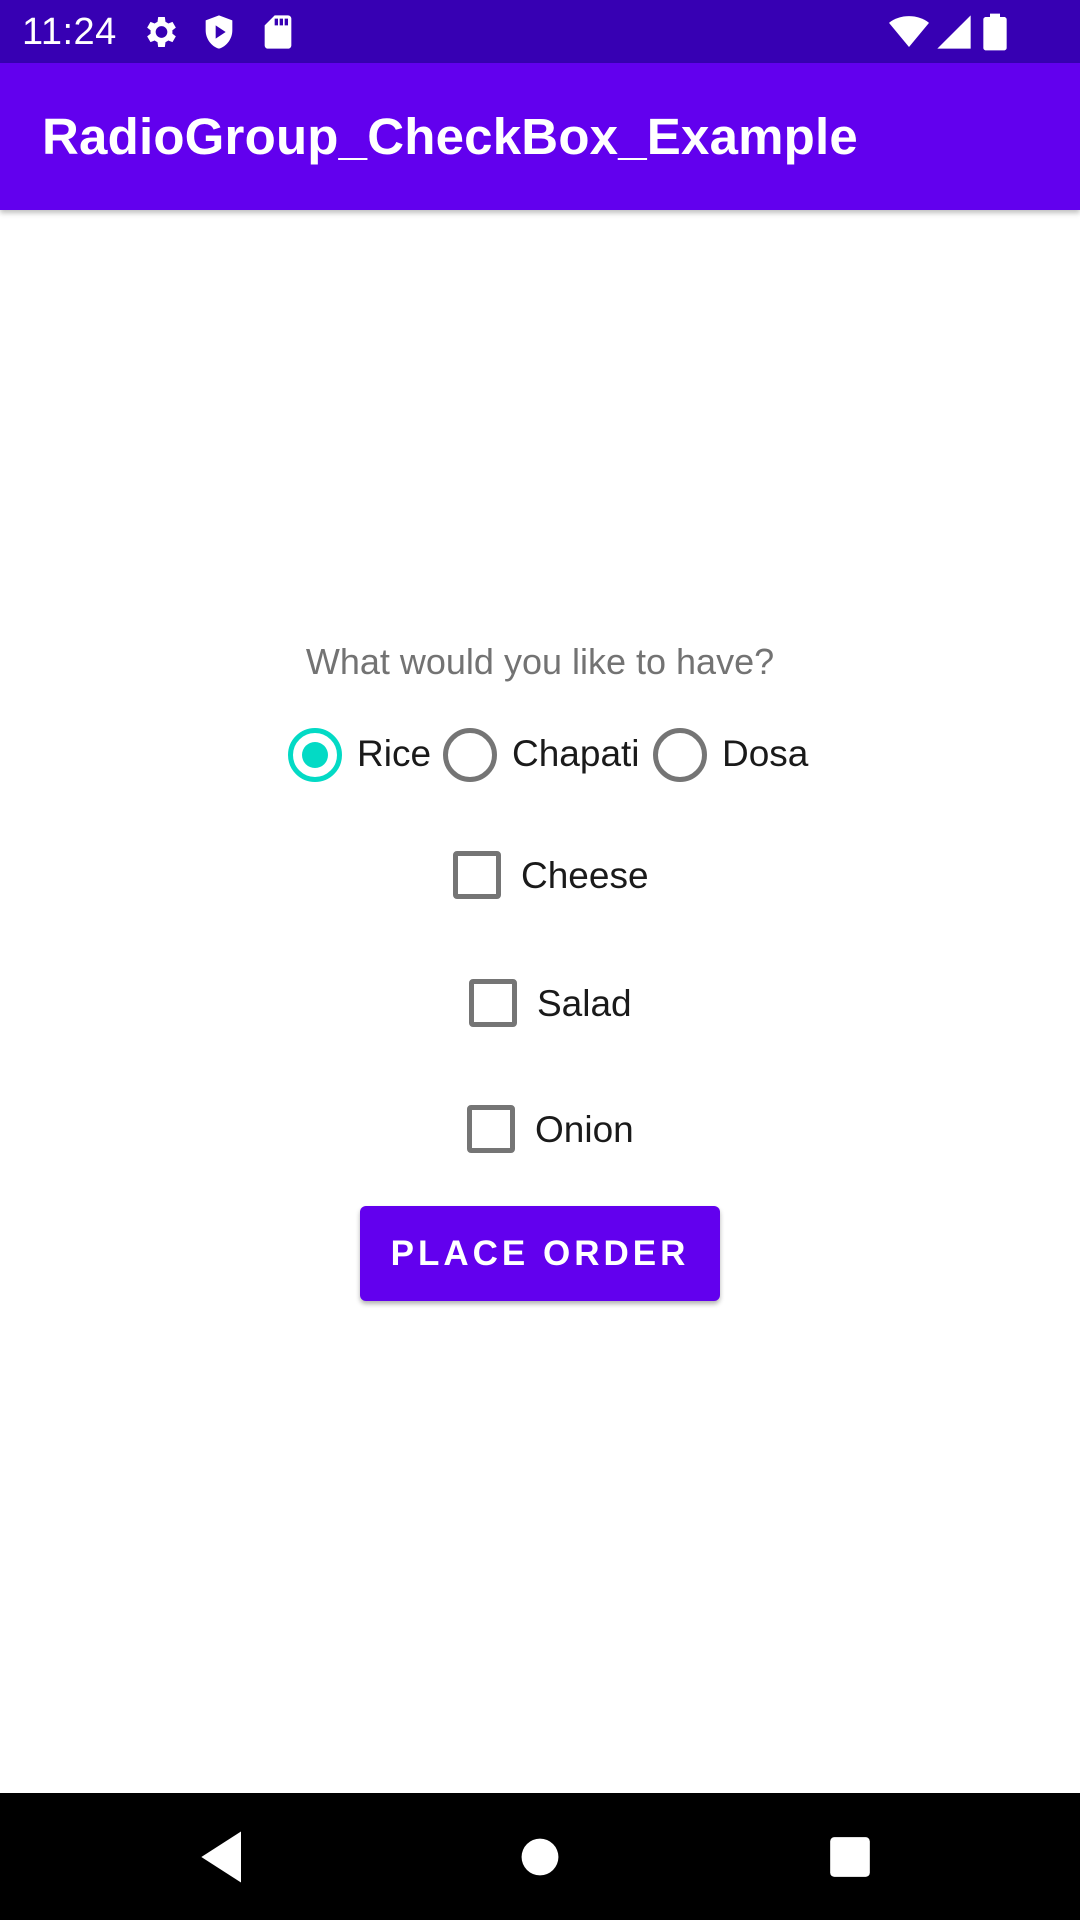 The image size is (1080, 1920). What do you see at coordinates (450, 136) in the screenshot?
I see `app-title: RadioGroup_CheckBox_Example` at bounding box center [450, 136].